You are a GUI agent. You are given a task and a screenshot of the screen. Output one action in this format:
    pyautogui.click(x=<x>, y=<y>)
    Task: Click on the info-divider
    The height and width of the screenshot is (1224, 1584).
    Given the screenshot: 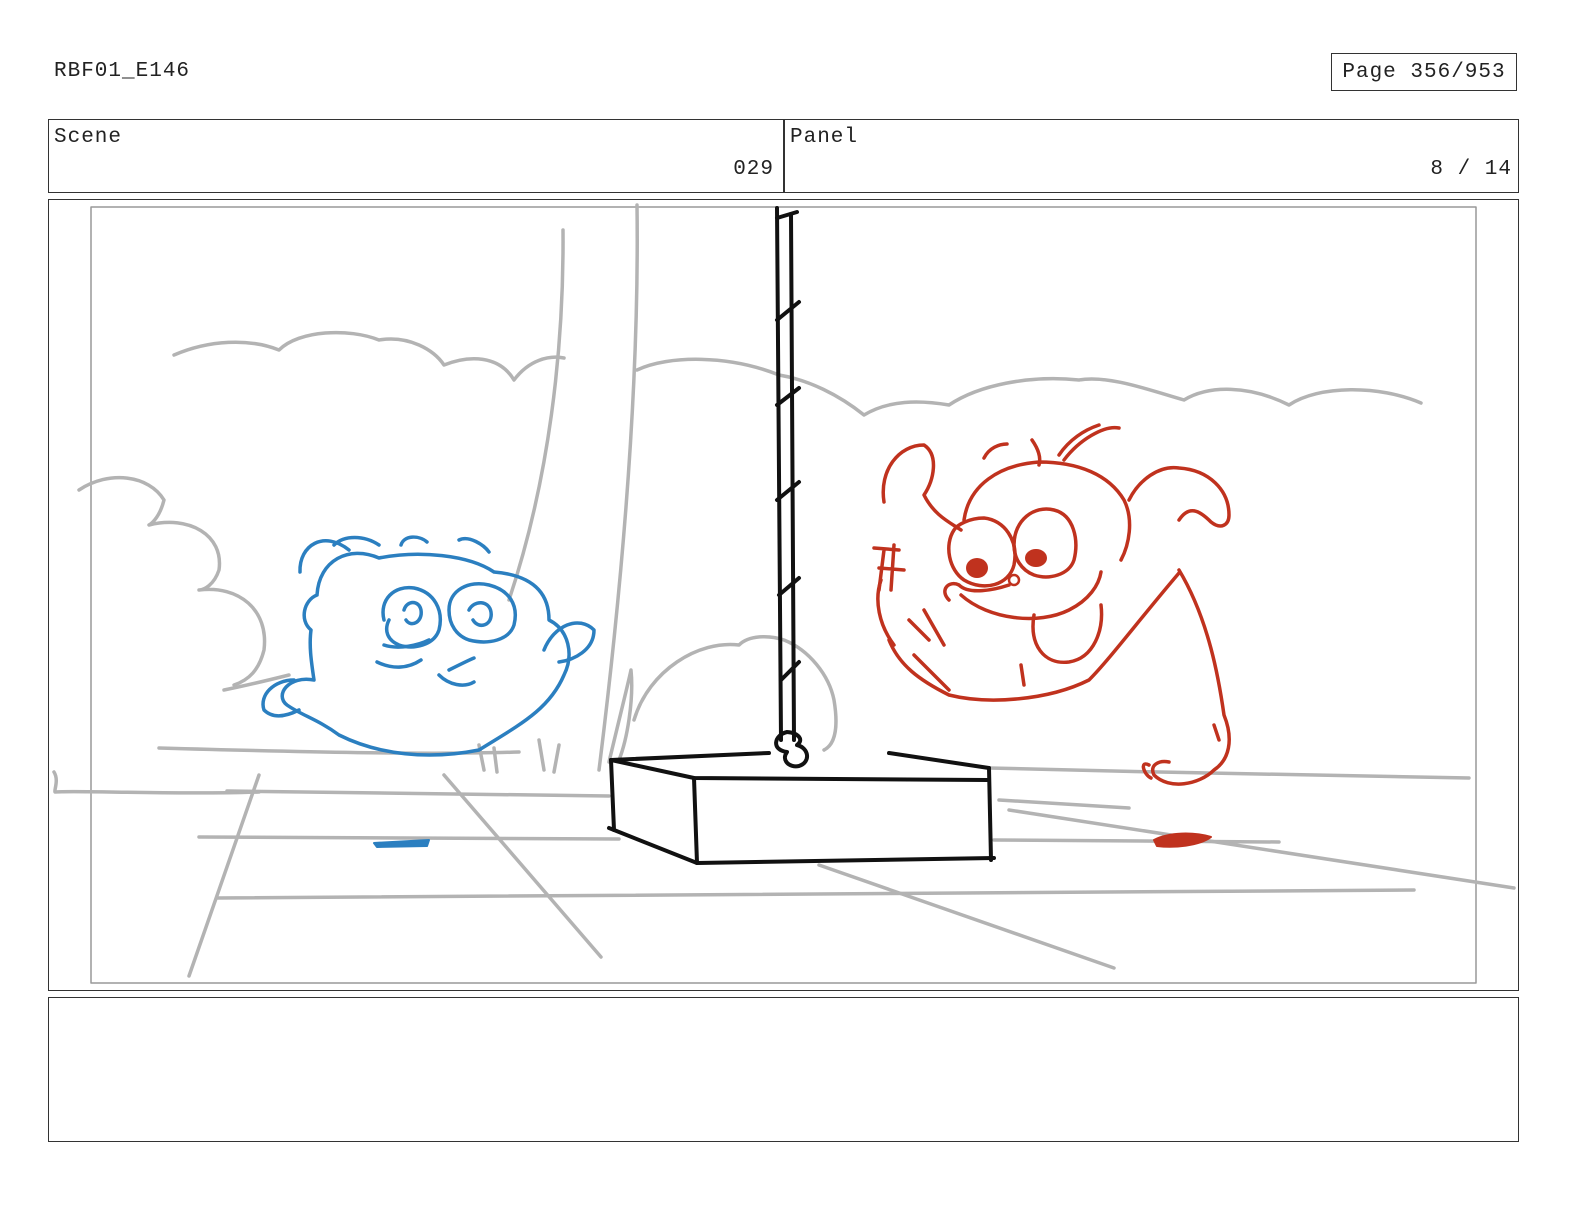 What is the action you would take?
    pyautogui.click(x=784, y=156)
    